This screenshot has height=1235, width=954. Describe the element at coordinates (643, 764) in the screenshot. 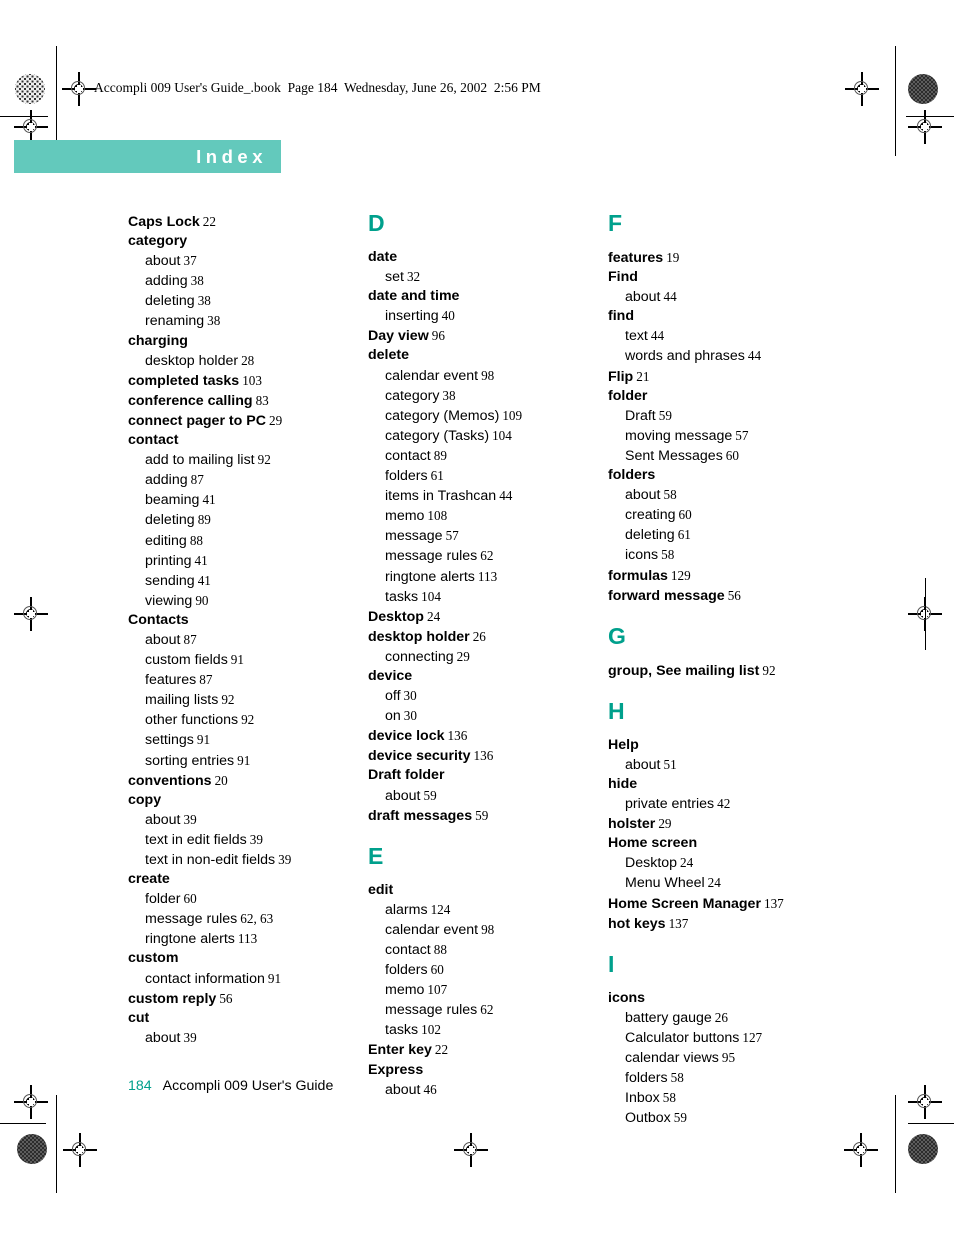

I see `index-entry-label: about` at that location.